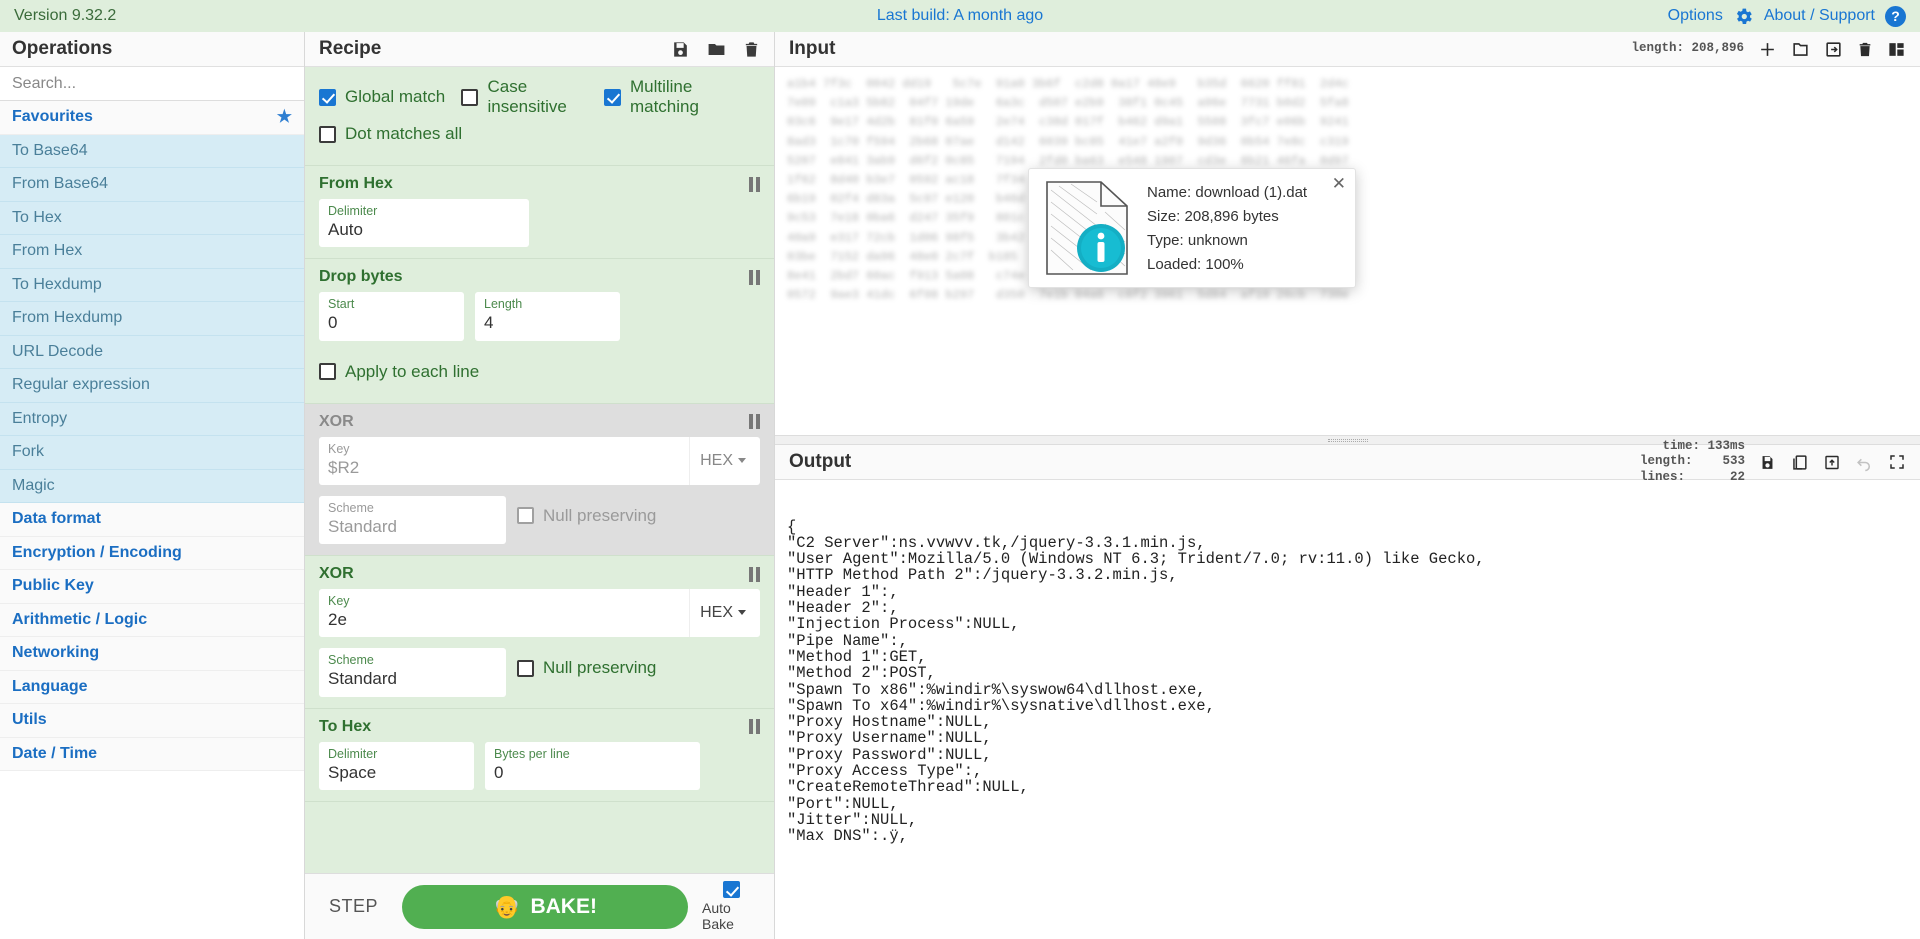 This screenshot has width=1920, height=939. What do you see at coordinates (97, 552) in the screenshot?
I see `category-label: Encryption / Encoding` at bounding box center [97, 552].